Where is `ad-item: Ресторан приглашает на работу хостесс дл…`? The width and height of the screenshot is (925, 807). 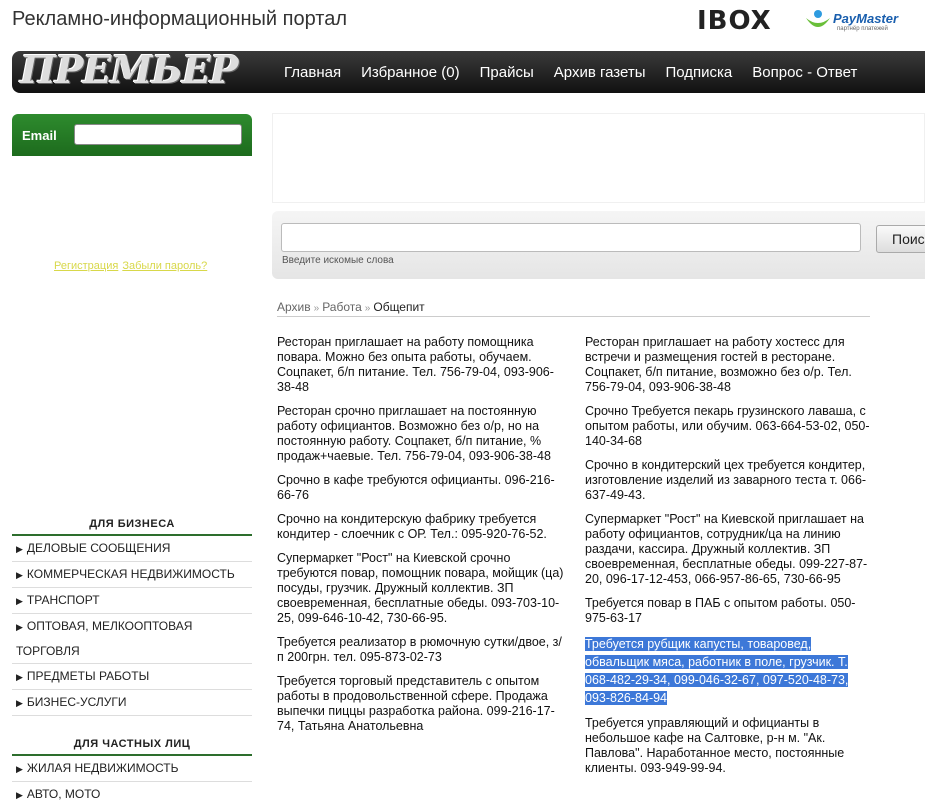 ad-item: Ресторан приглашает на работу хостесс дл… is located at coordinates (718, 364).